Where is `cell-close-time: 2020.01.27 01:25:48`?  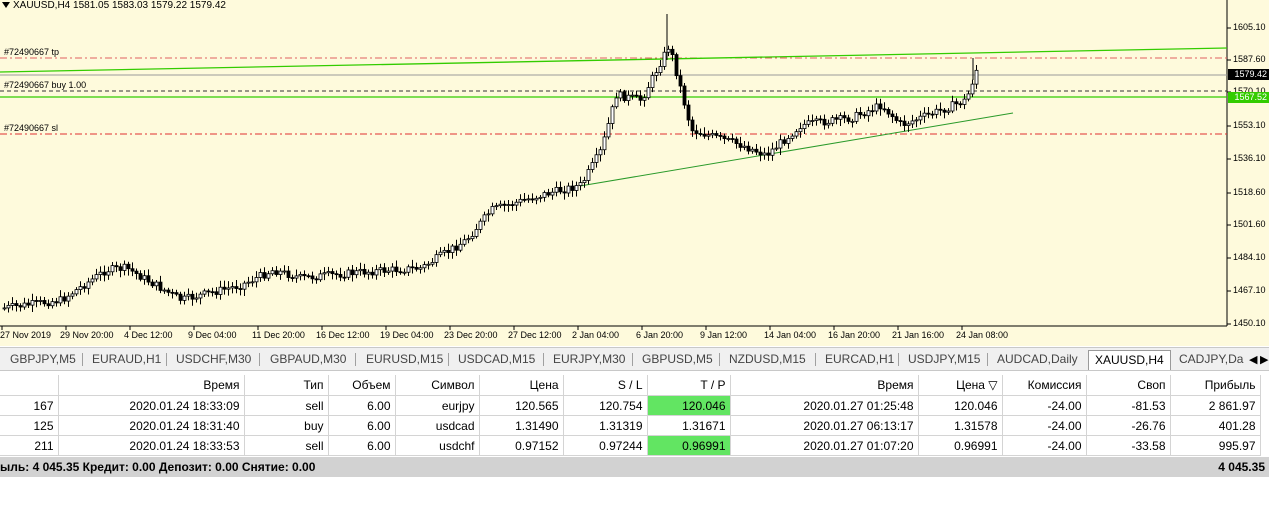
cell-close-time: 2020.01.27 01:25:48 is located at coordinates (824, 405).